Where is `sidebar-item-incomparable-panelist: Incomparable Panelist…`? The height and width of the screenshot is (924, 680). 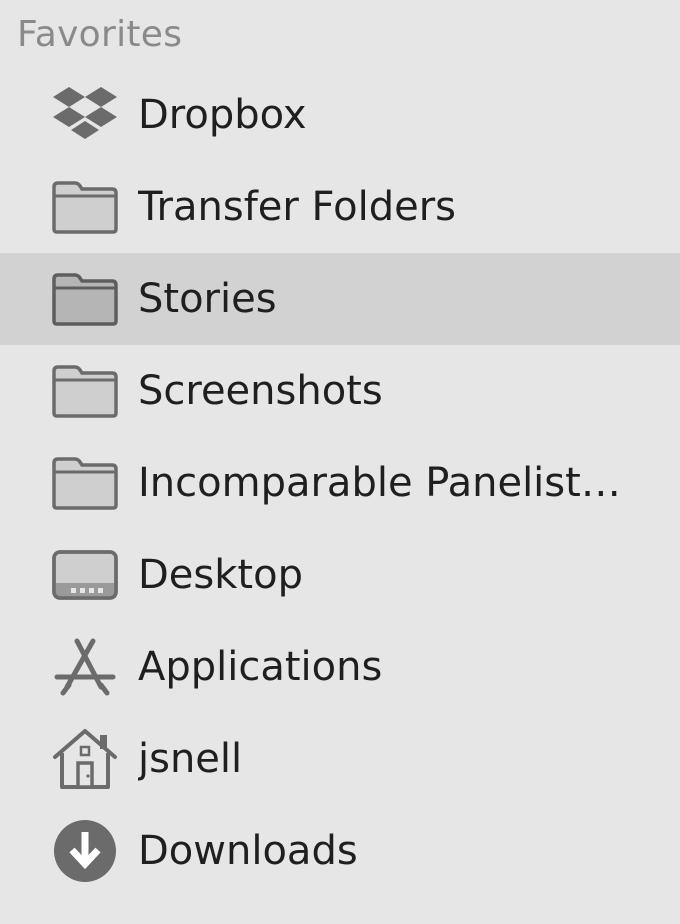 sidebar-item-incomparable-panelist: Incomparable Panelist… is located at coordinates (340, 483).